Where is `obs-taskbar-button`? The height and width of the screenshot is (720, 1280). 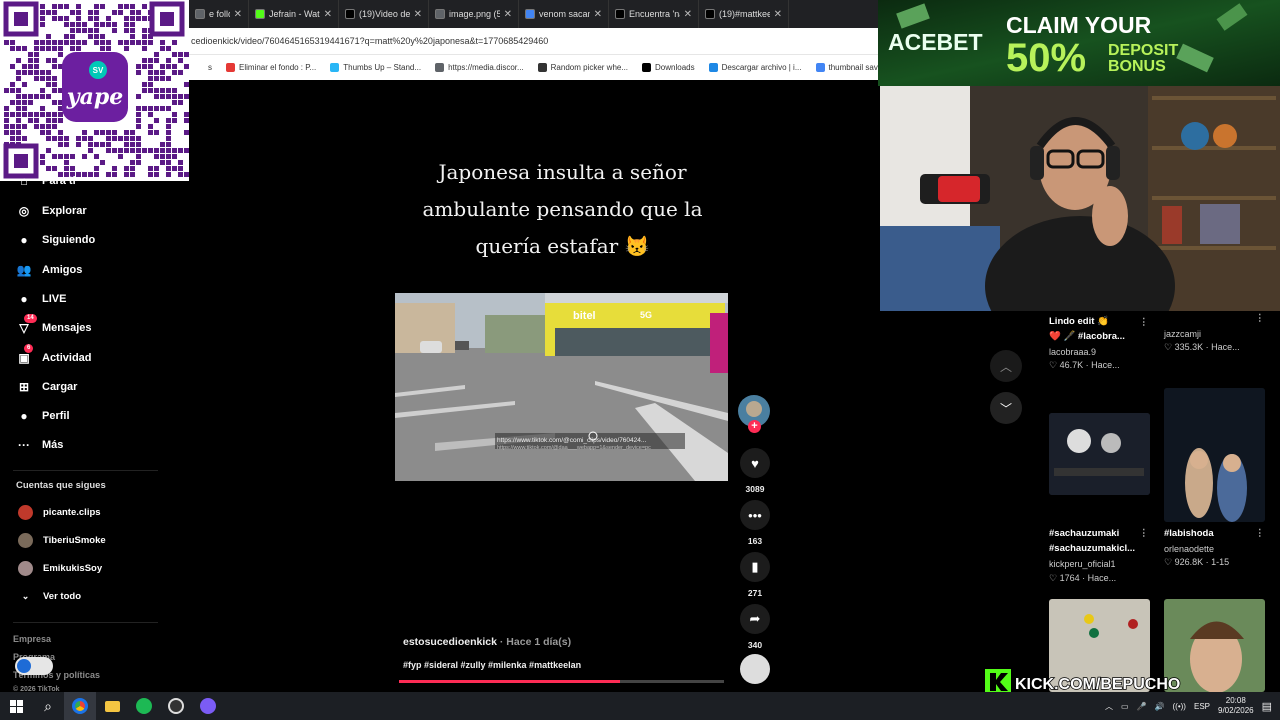
obs-taskbar-button is located at coordinates (176, 706).